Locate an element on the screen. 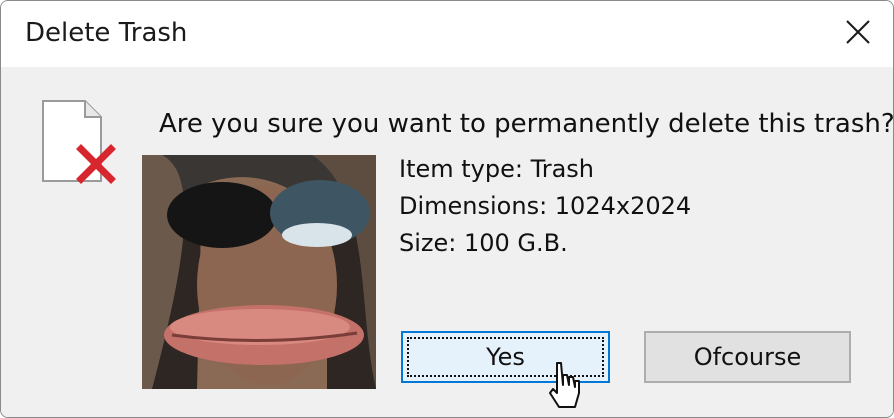 The height and width of the screenshot is (418, 894). close-button is located at coordinates (858, 32).